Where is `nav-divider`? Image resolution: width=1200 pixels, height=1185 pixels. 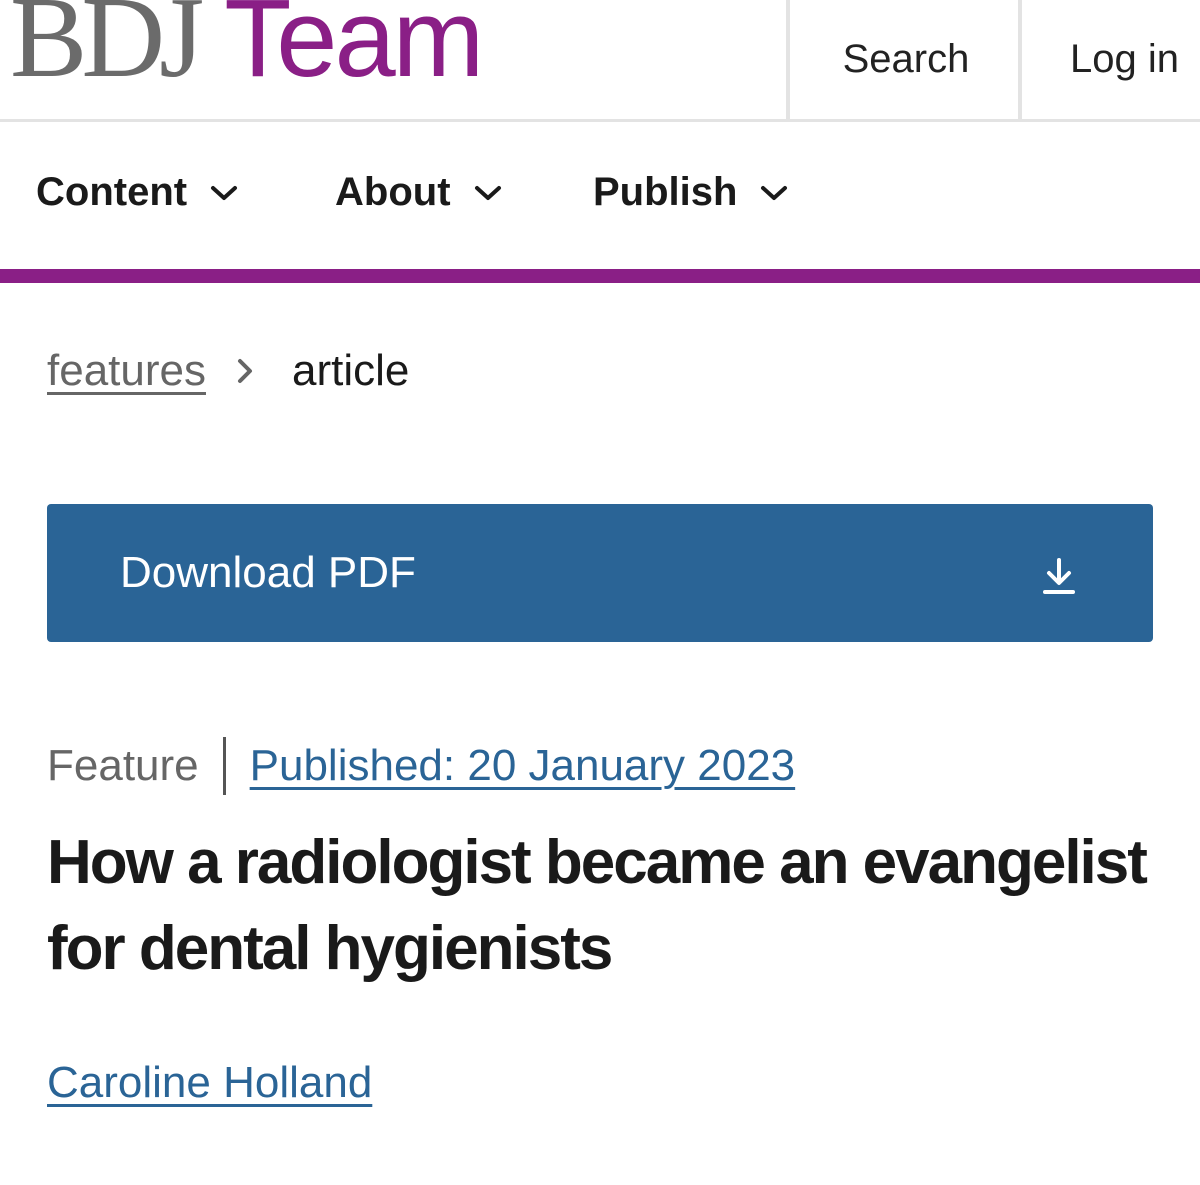 nav-divider is located at coordinates (600, 276).